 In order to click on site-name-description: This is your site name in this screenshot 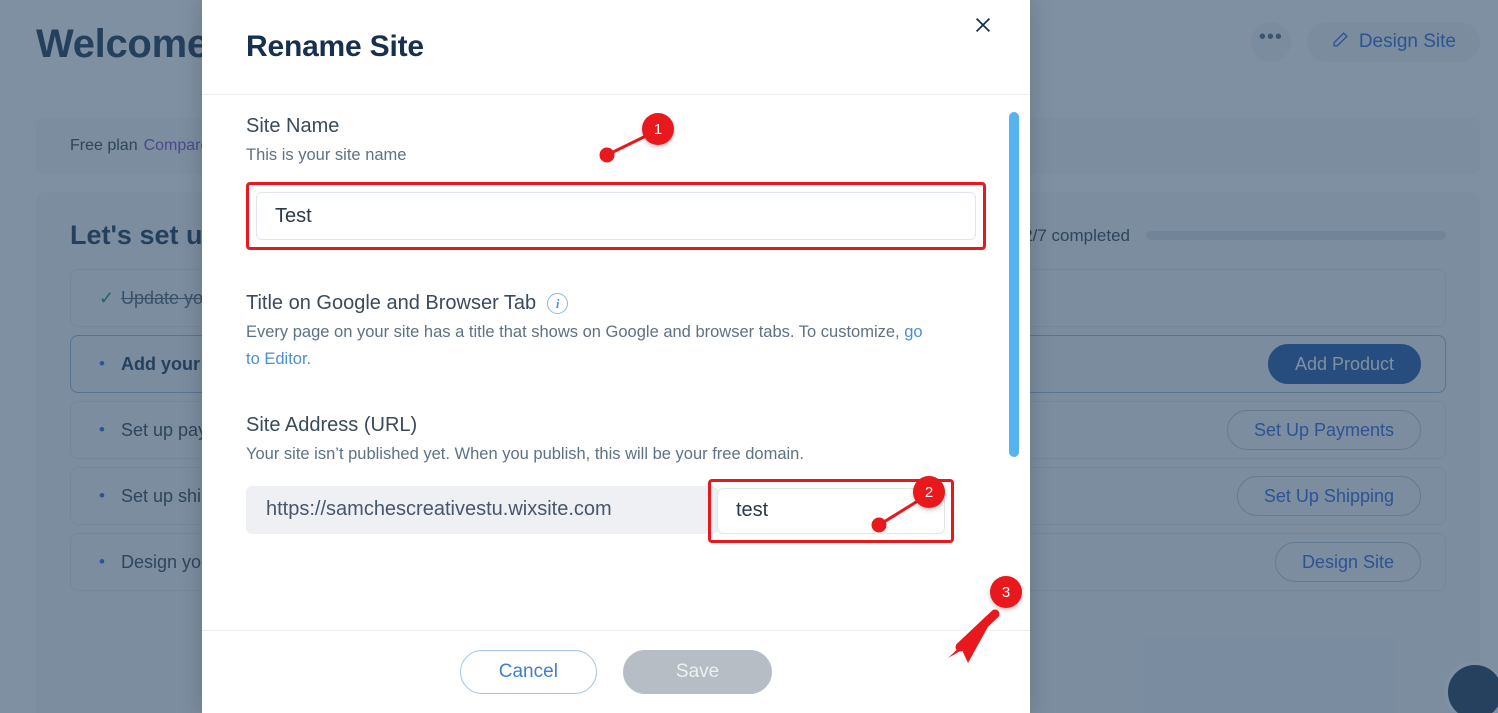, I will do `click(326, 155)`.